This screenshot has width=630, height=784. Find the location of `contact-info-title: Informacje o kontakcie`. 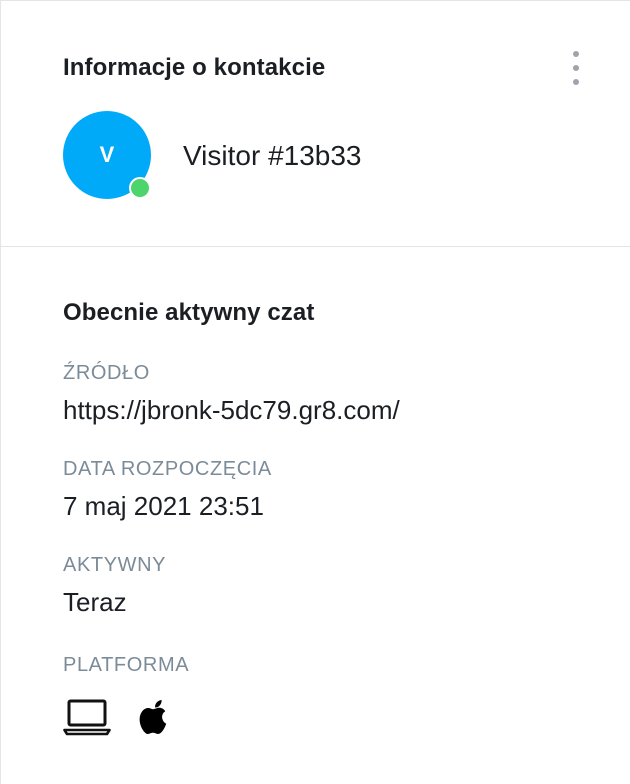

contact-info-title: Informacje o kontakcie is located at coordinates (194, 67).